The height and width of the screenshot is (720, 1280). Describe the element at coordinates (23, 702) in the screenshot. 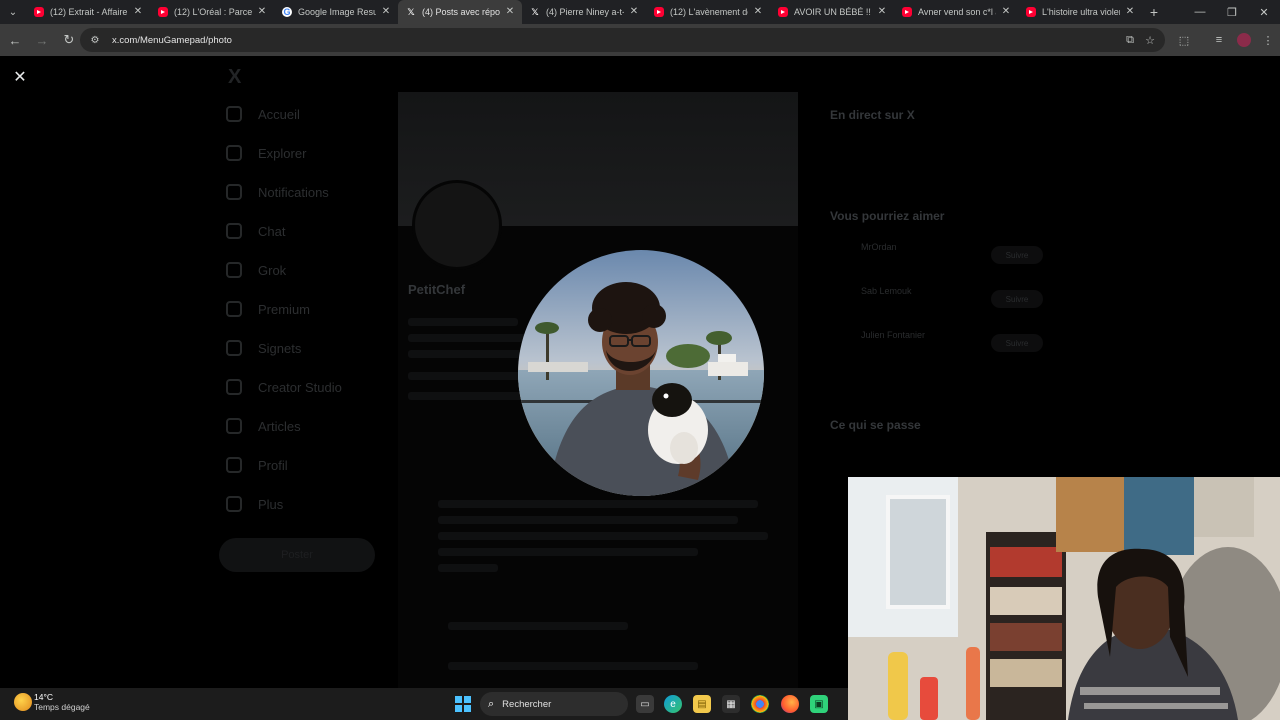

I see `weather-icon` at that location.